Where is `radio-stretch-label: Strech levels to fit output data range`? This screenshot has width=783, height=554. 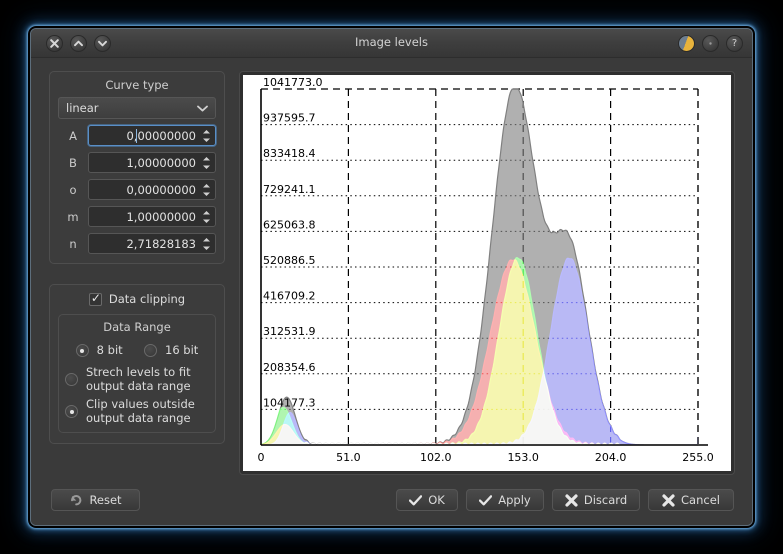 radio-stretch-label: Strech levels to fit output data range is located at coordinates (138, 379).